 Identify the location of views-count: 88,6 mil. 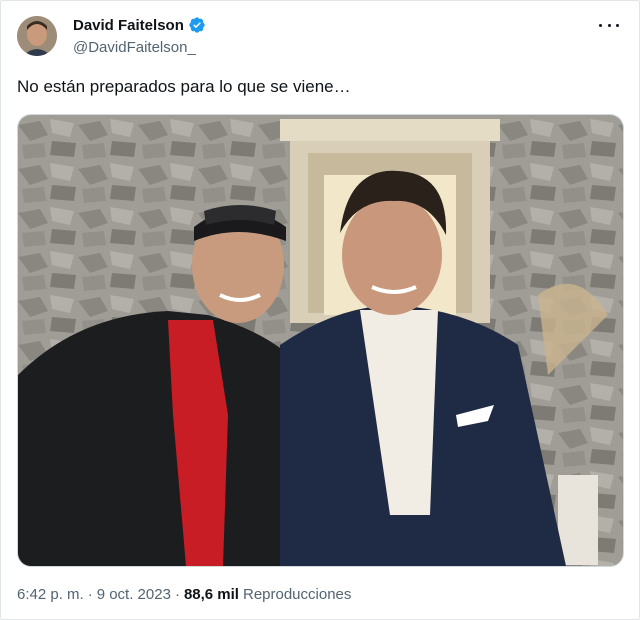
(211, 594).